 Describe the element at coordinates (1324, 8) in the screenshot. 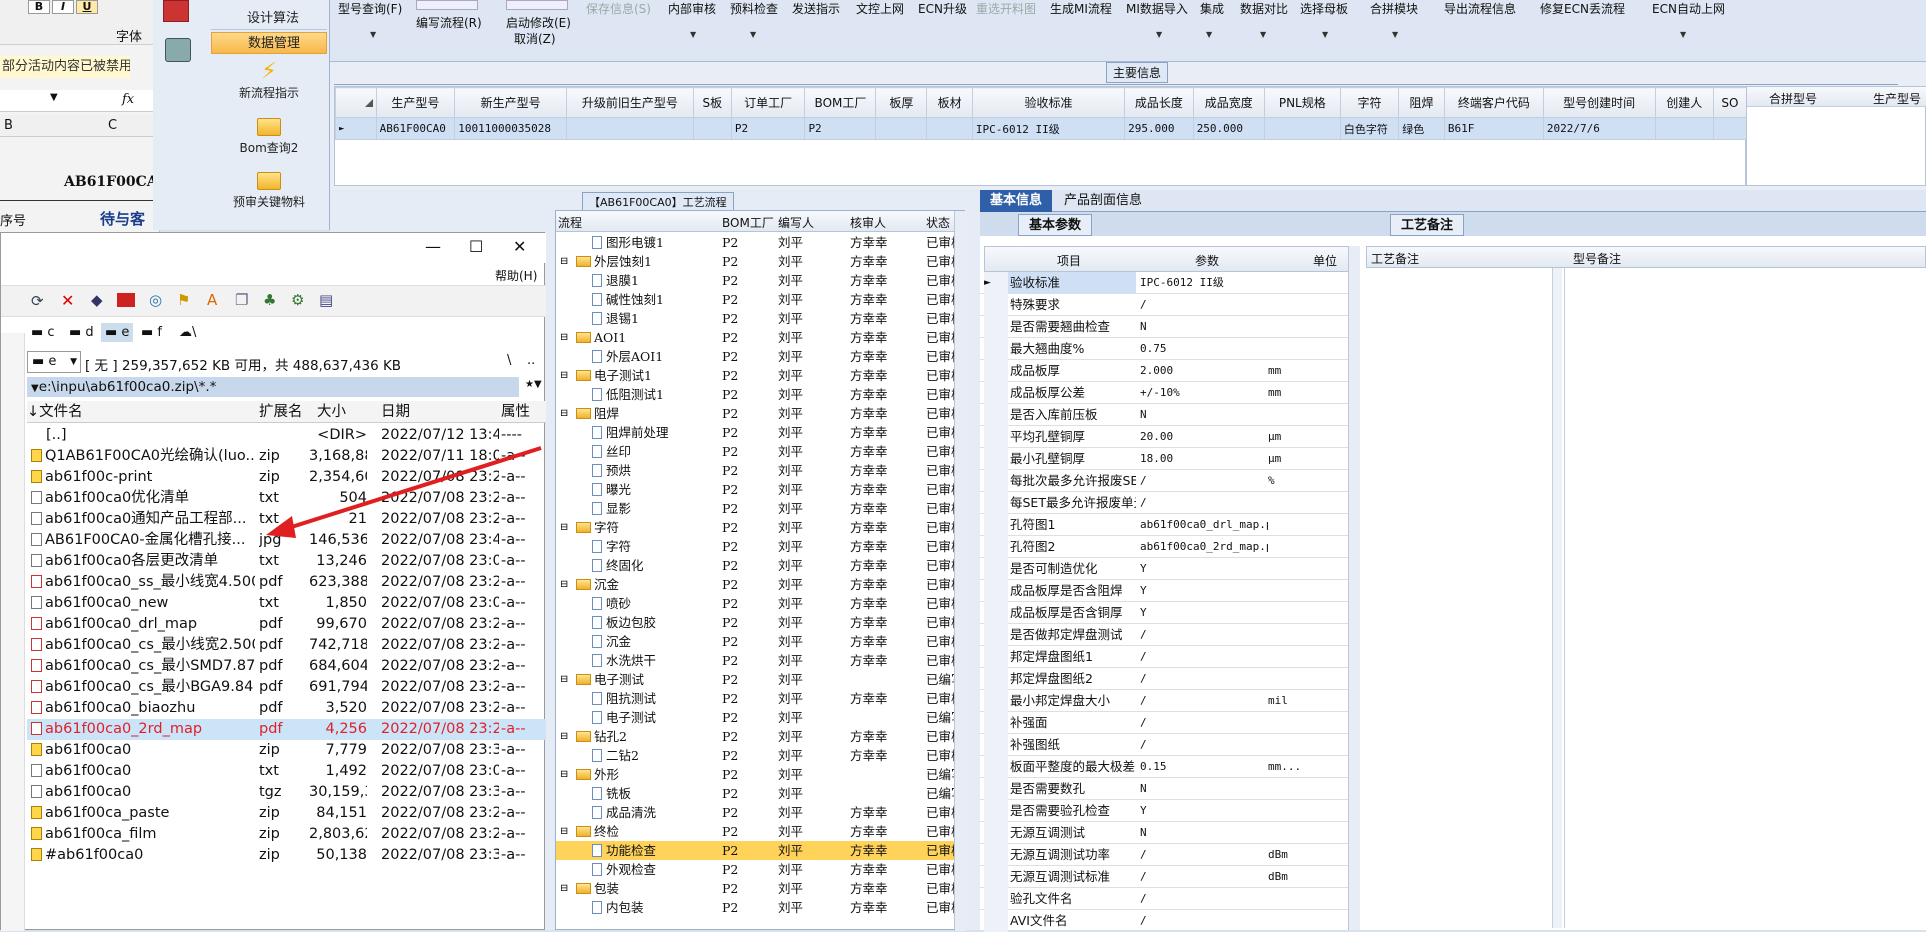

I see `select-master-button: 选择母板` at that location.